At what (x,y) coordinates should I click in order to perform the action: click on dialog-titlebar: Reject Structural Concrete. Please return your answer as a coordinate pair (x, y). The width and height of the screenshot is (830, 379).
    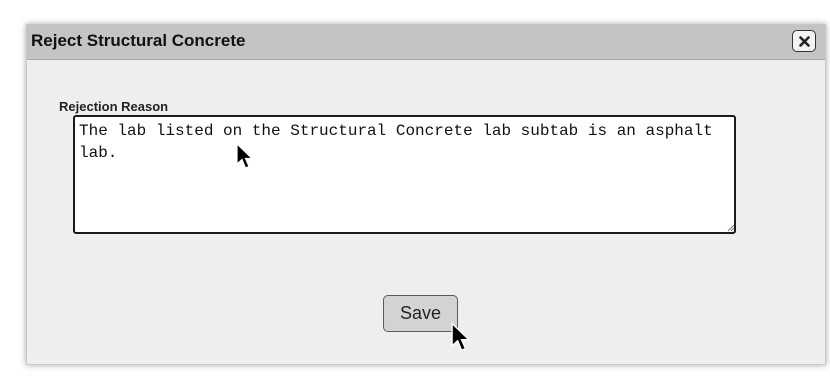
    Looking at the image, I should click on (426, 42).